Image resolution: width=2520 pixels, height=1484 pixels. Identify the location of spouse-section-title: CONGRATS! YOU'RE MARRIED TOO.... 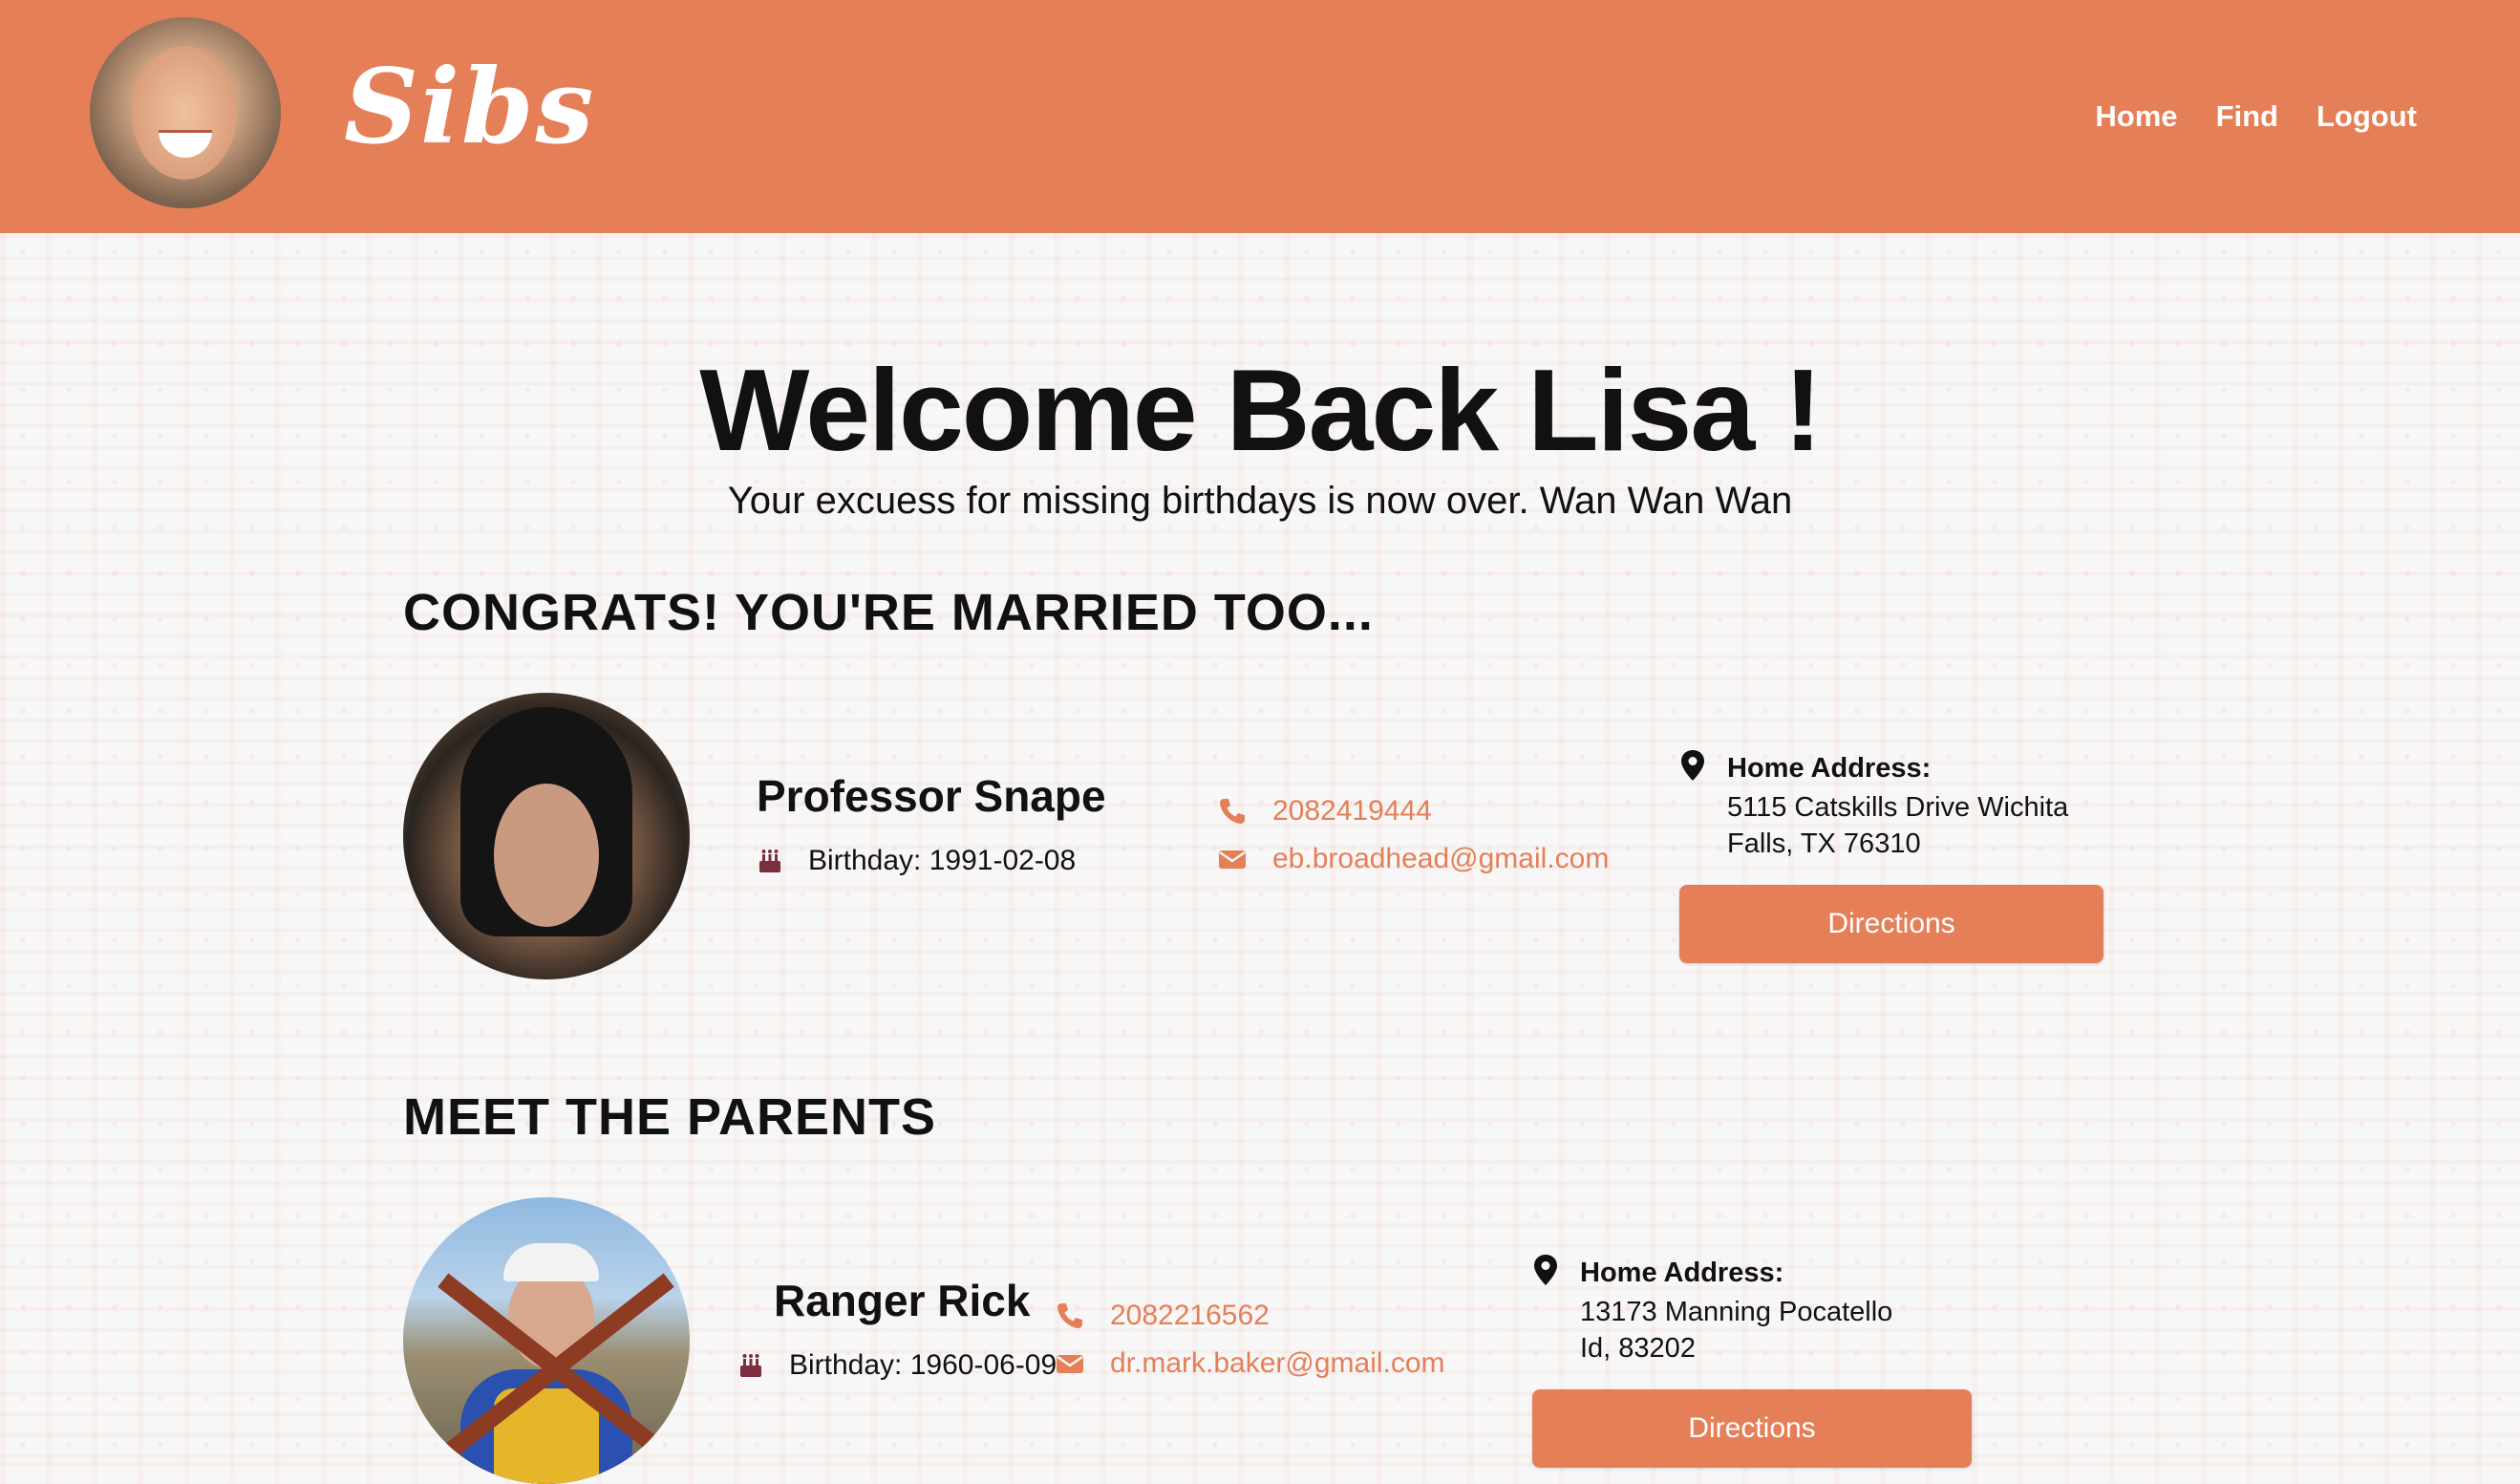
(889, 613).